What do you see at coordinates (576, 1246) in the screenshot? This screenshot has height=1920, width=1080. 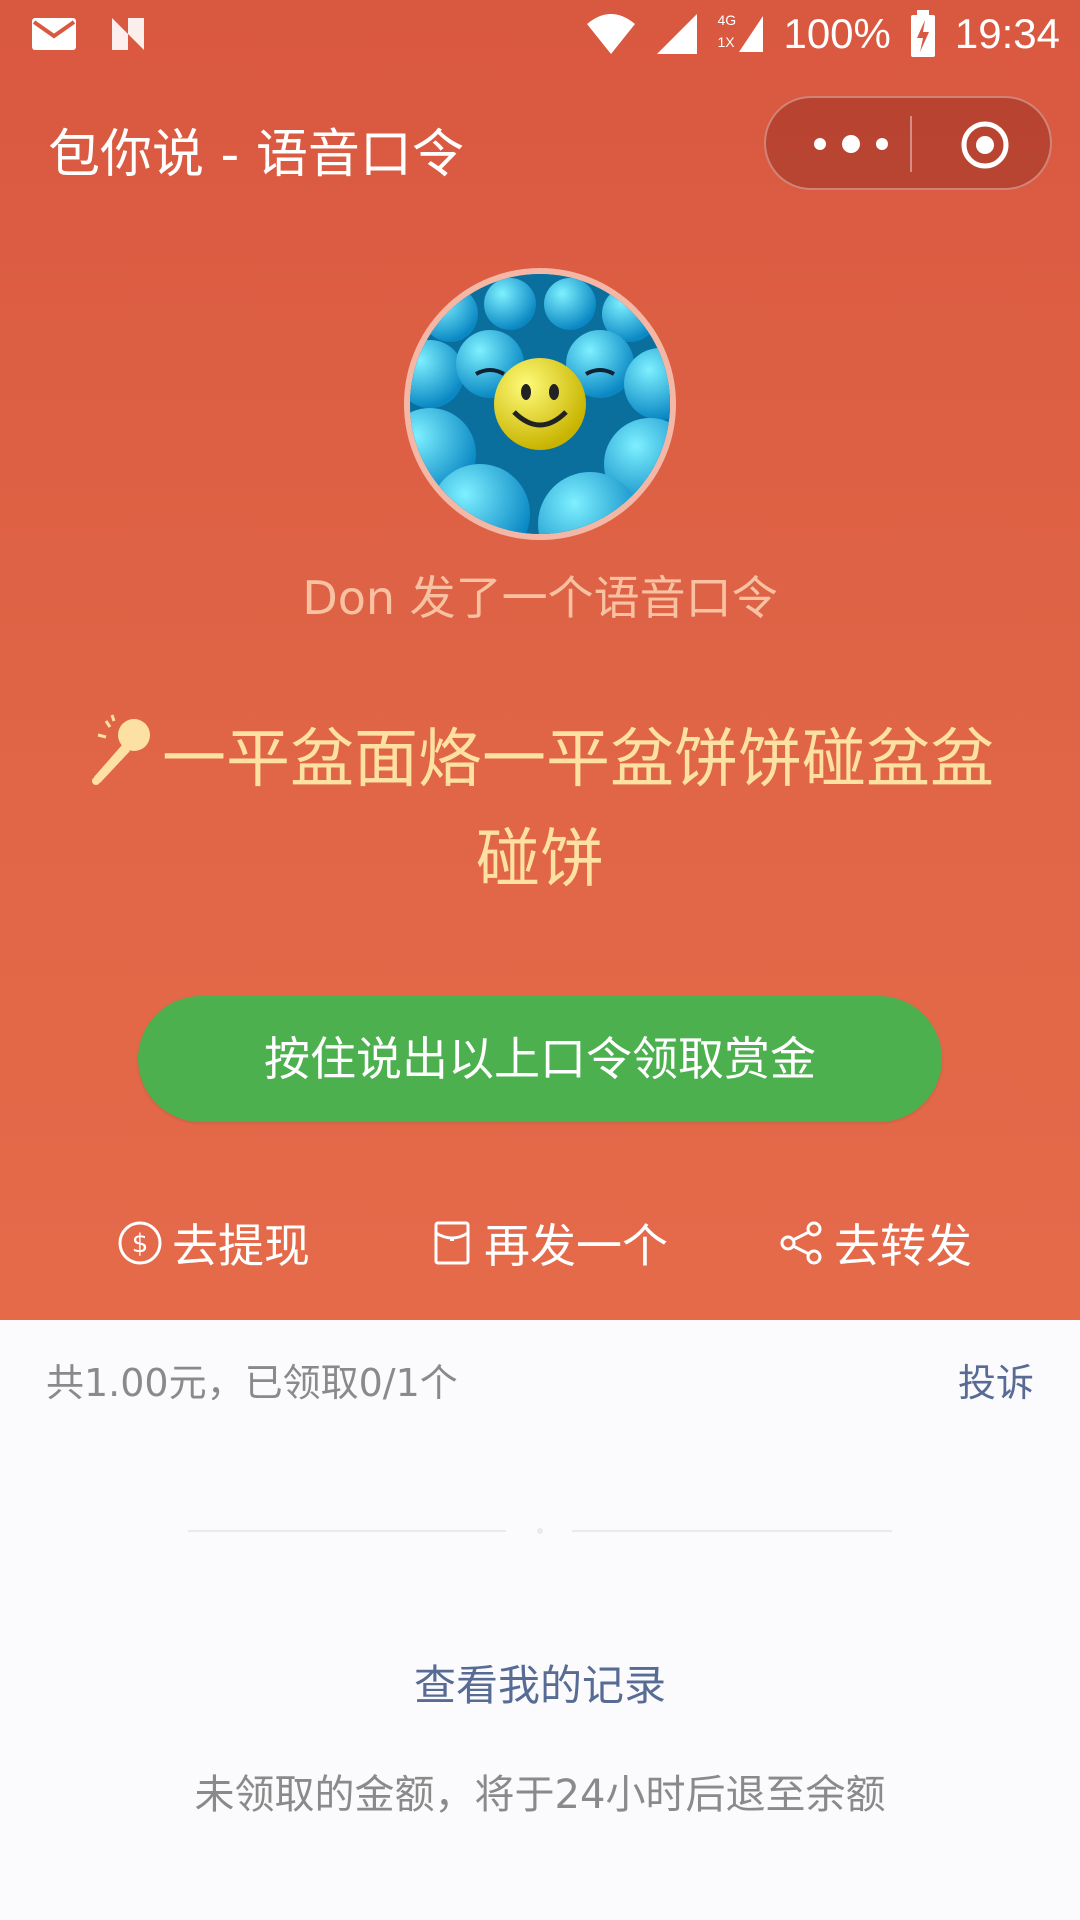 I see `send-again-label: 再发一个` at bounding box center [576, 1246].